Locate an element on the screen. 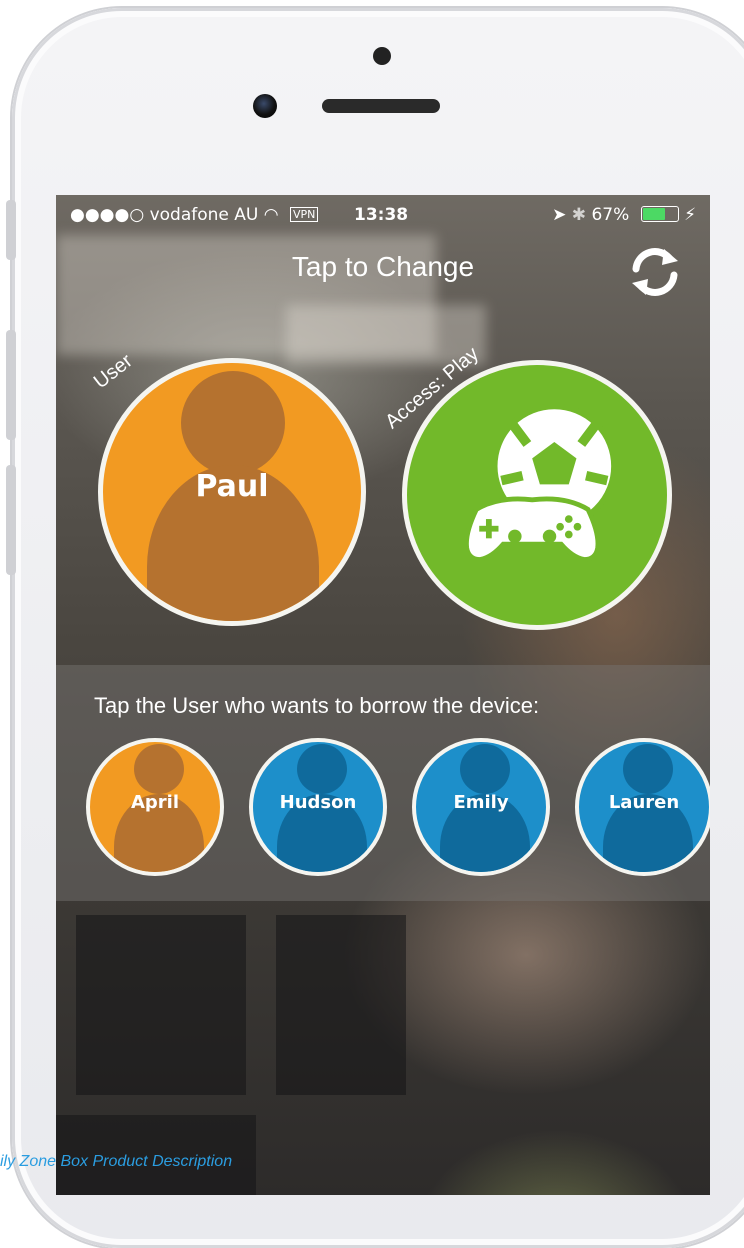 The height and width of the screenshot is (1248, 744). current-user-name: Paul is located at coordinates (232, 486).